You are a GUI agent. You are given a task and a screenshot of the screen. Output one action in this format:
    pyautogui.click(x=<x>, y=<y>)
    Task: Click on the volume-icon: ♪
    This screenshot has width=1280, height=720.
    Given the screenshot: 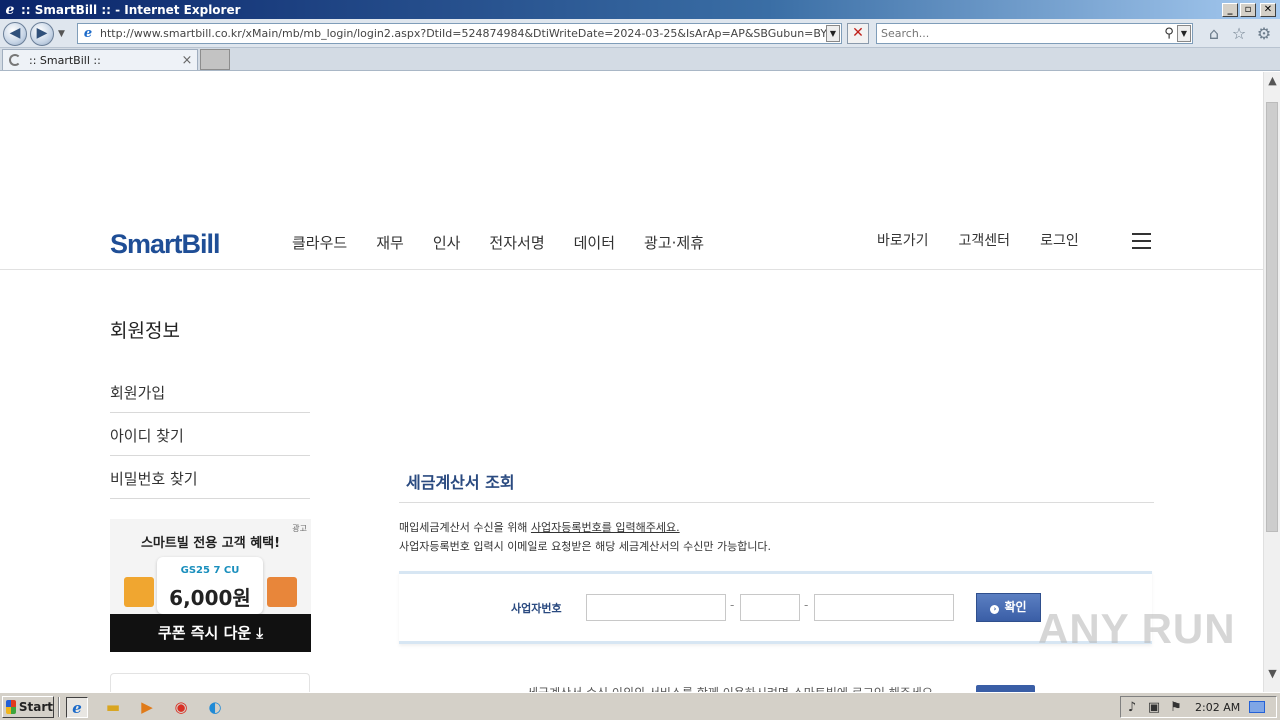 What is the action you would take?
    pyautogui.click(x=1132, y=707)
    